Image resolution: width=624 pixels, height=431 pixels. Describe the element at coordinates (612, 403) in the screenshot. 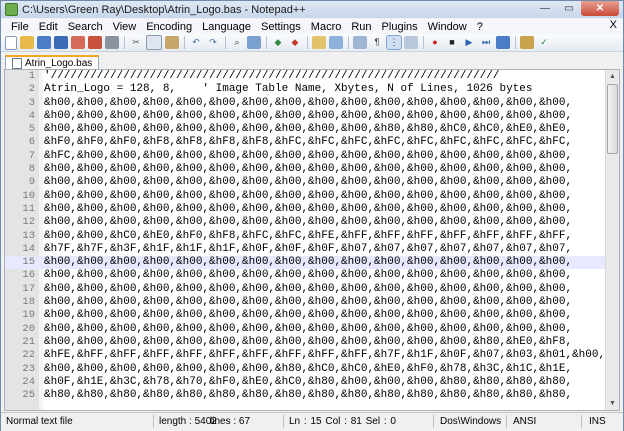

I see `scroll-down-icon: ▼` at that location.